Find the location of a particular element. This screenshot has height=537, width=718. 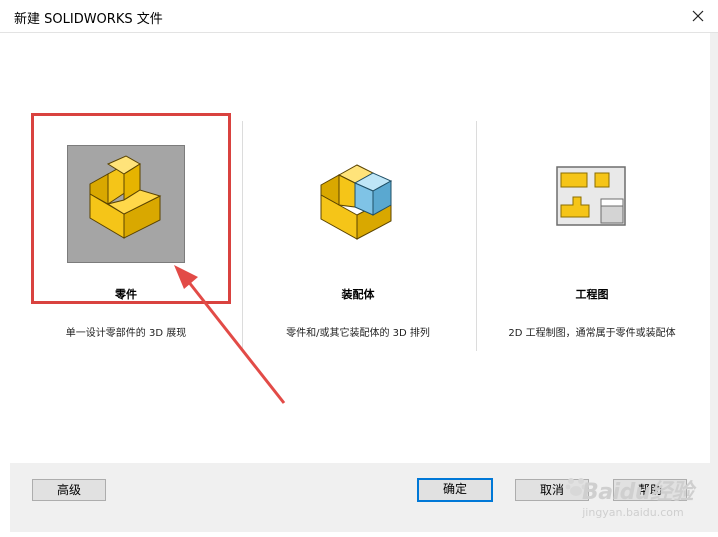

cancel-button: 取消 is located at coordinates (552, 490).